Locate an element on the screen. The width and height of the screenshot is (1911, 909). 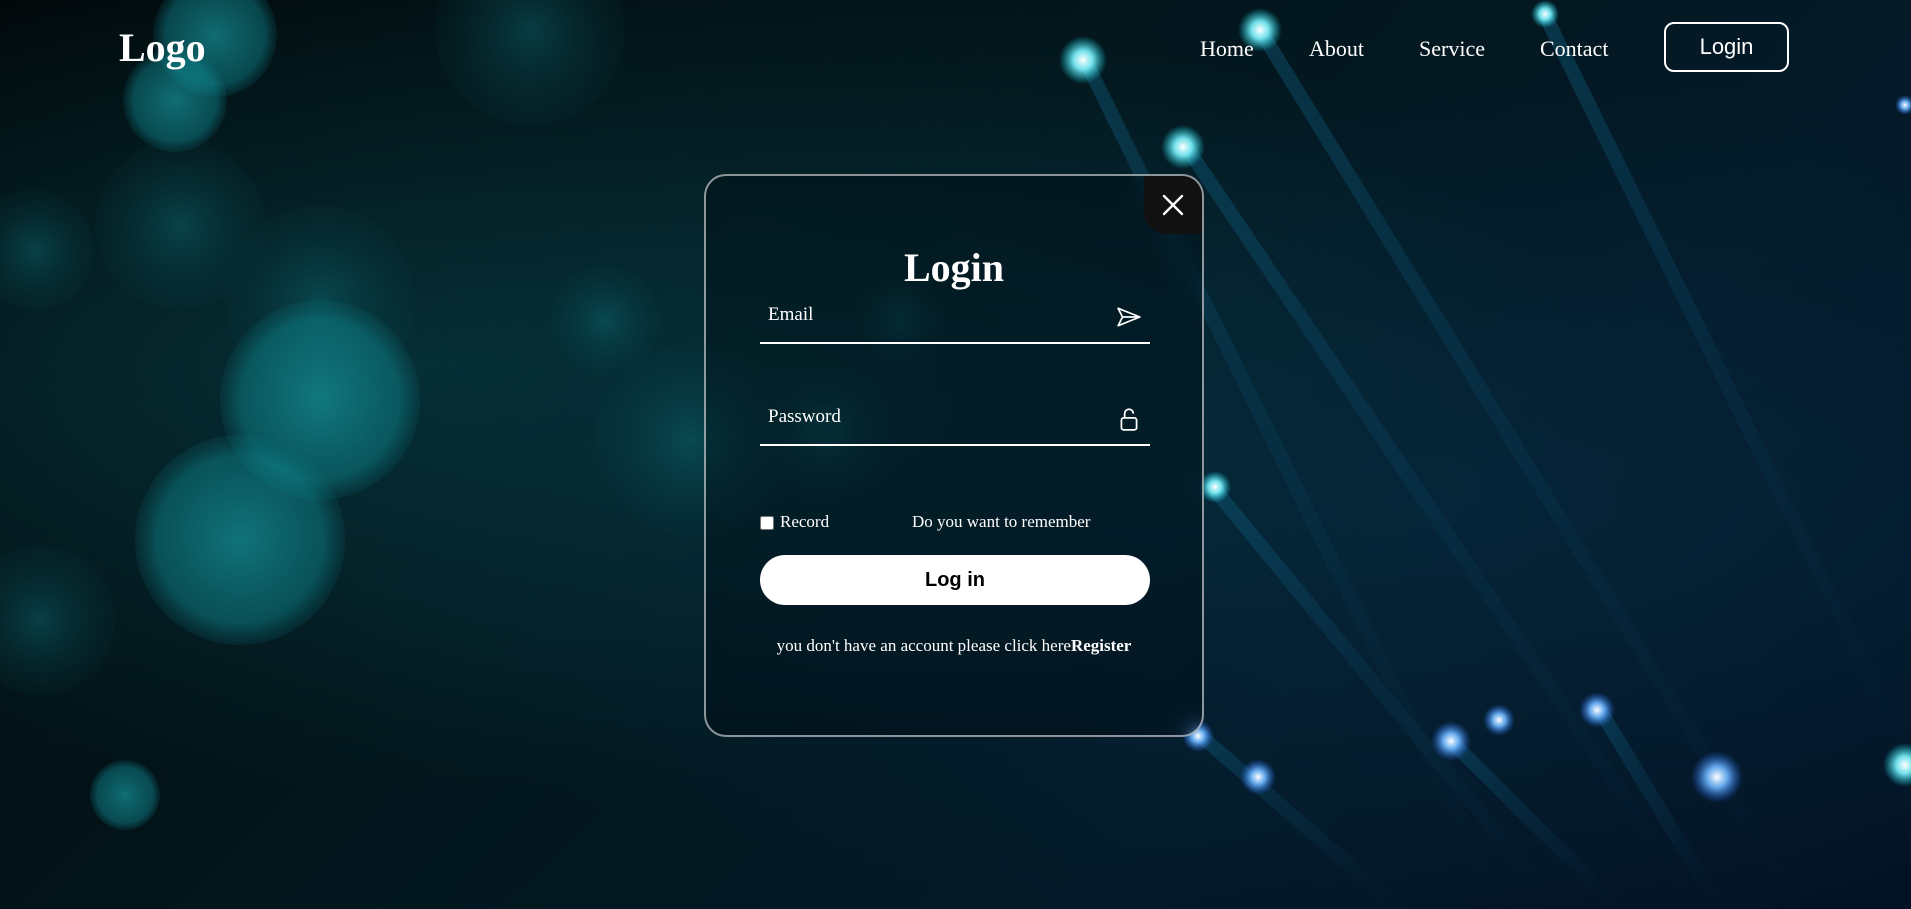
close-button is located at coordinates (1173, 205).